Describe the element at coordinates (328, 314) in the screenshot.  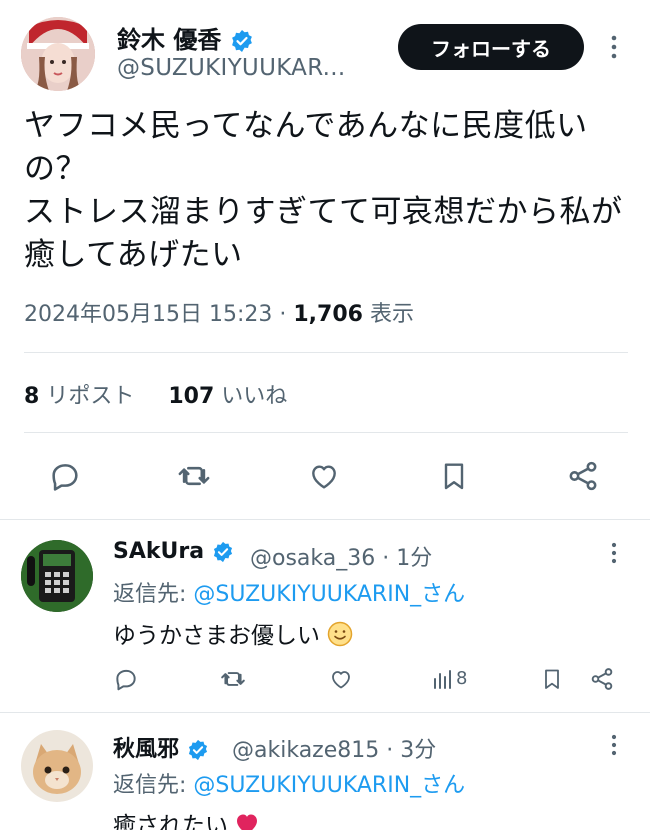
I see `views-count: 1,706` at that location.